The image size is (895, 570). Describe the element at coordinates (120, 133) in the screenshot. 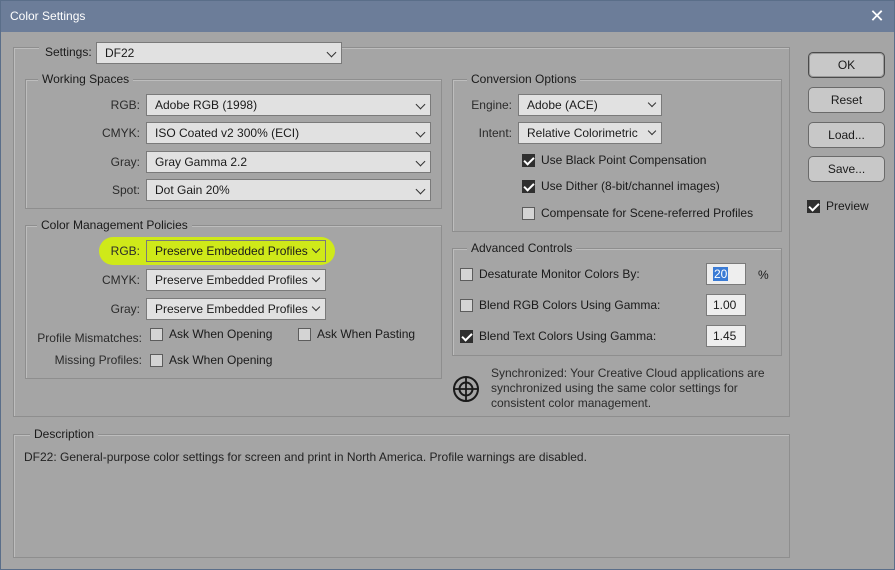

I see `ws-cmyk-label: CMYK:` at that location.